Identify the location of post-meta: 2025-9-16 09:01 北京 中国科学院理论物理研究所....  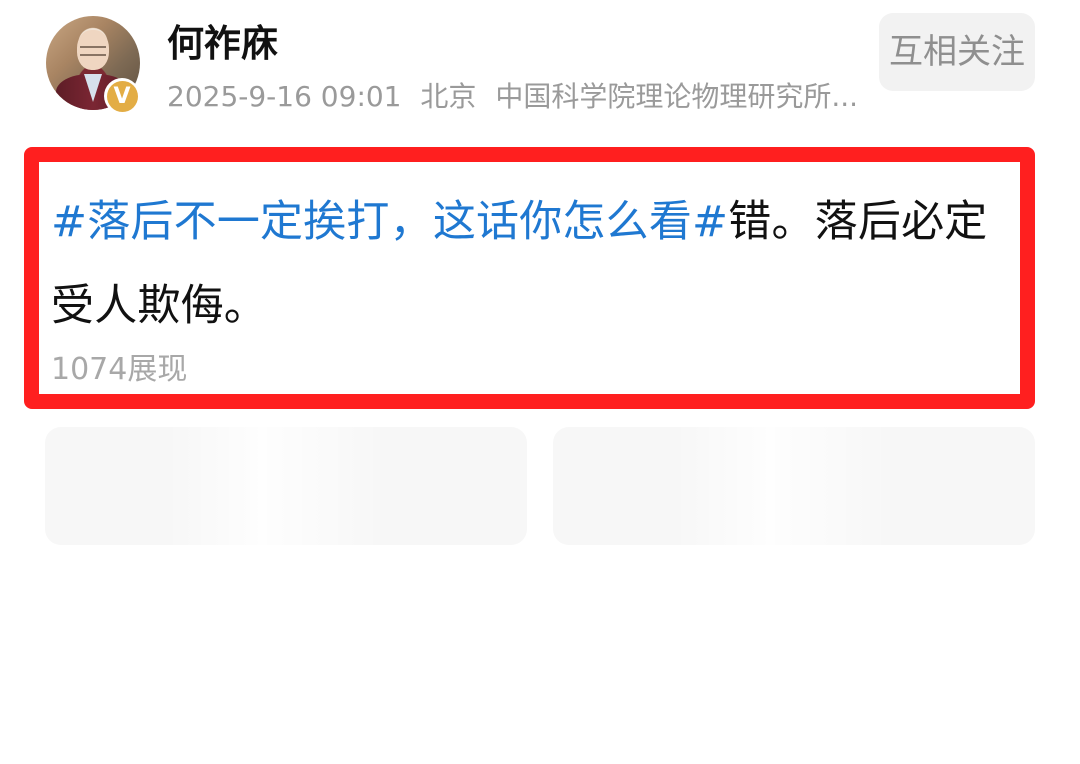
(512, 97).